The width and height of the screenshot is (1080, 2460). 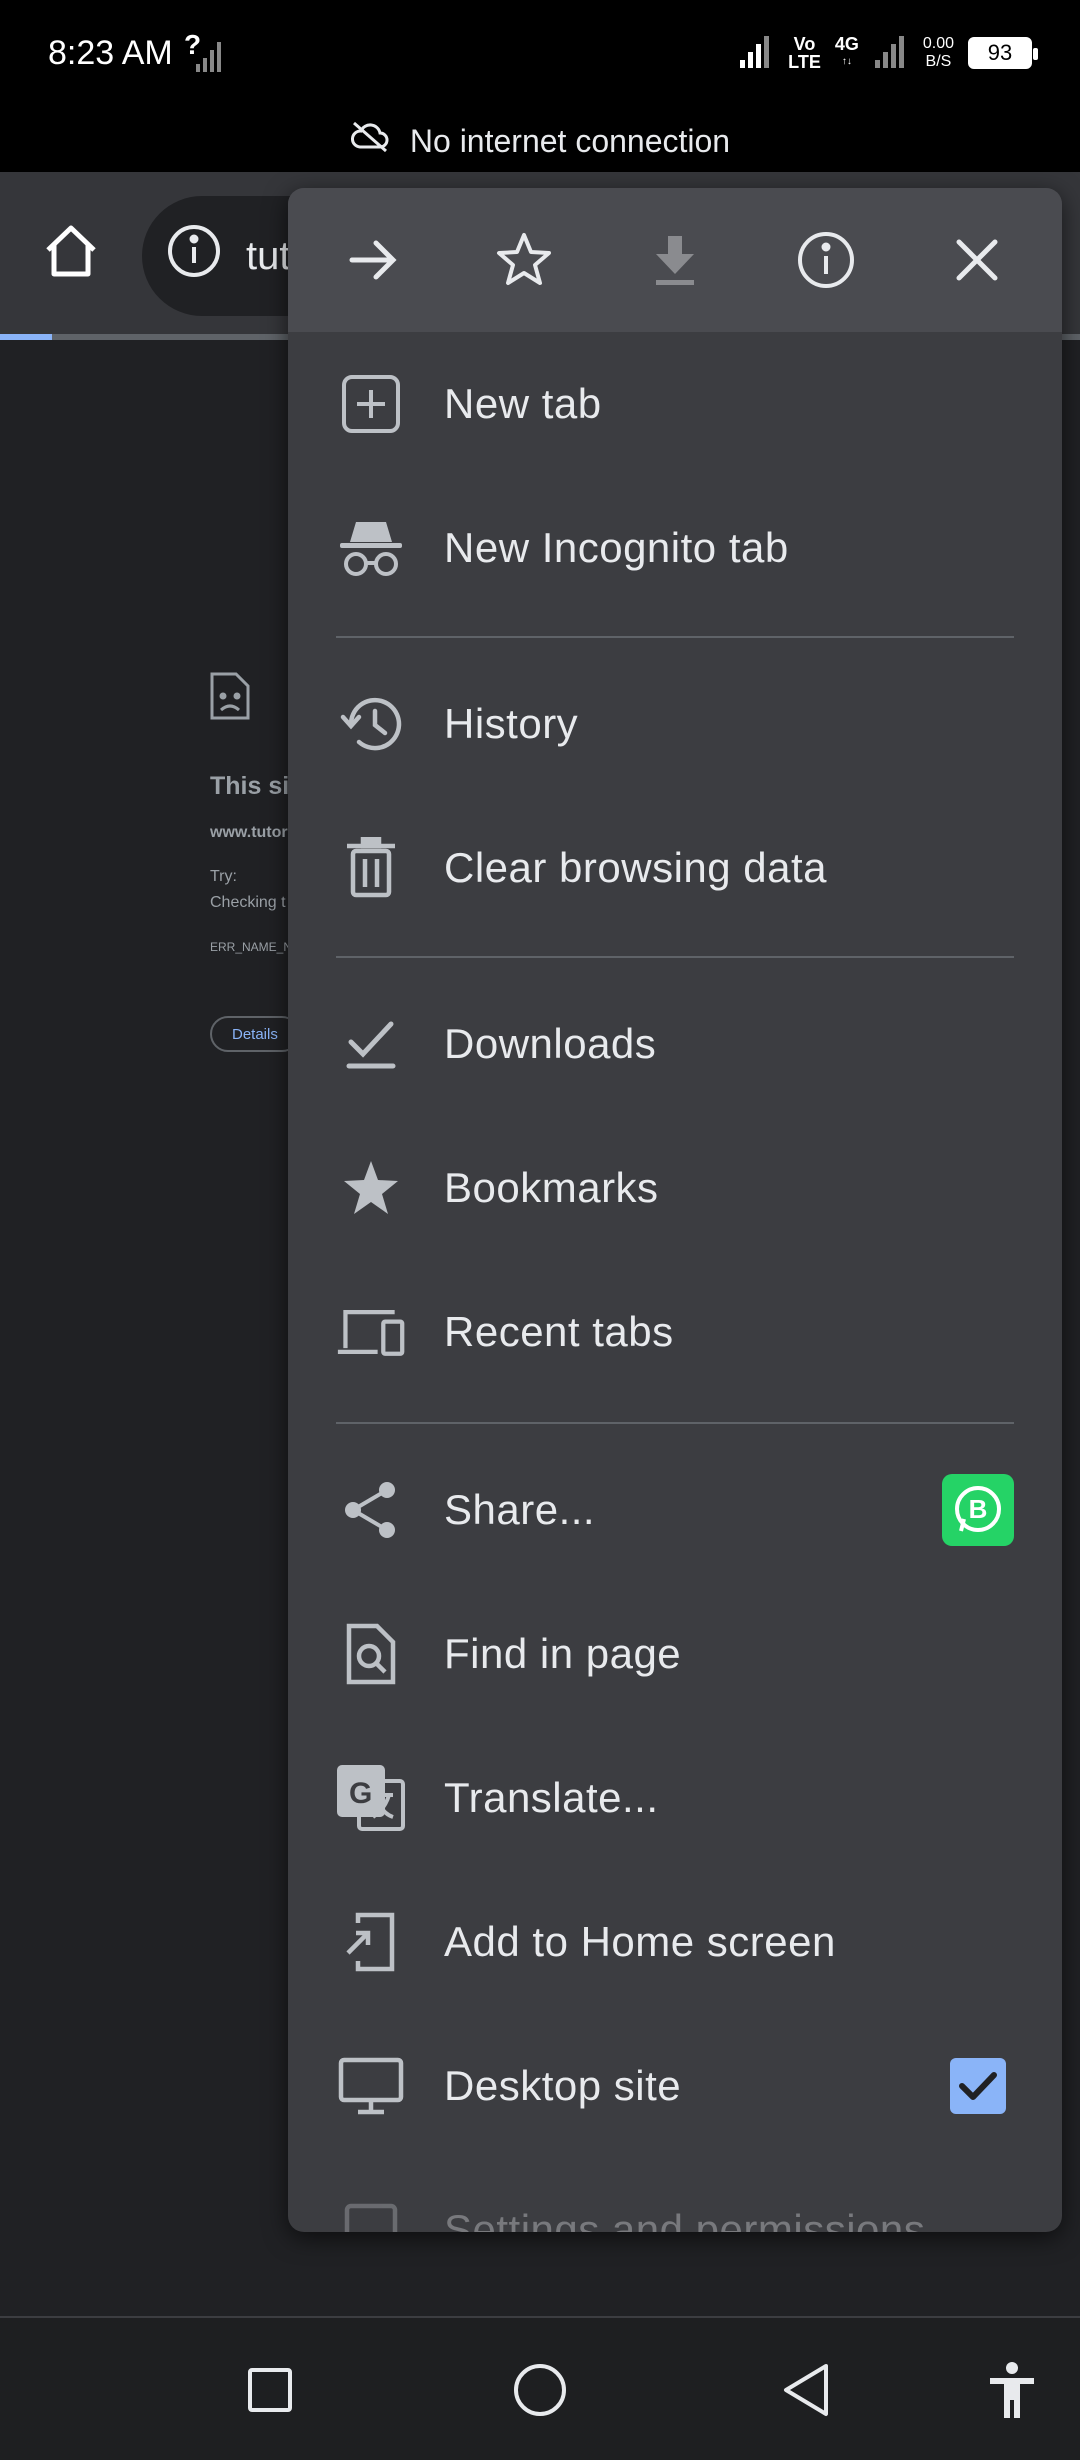 I want to click on forward-icon, so click(x=373, y=260).